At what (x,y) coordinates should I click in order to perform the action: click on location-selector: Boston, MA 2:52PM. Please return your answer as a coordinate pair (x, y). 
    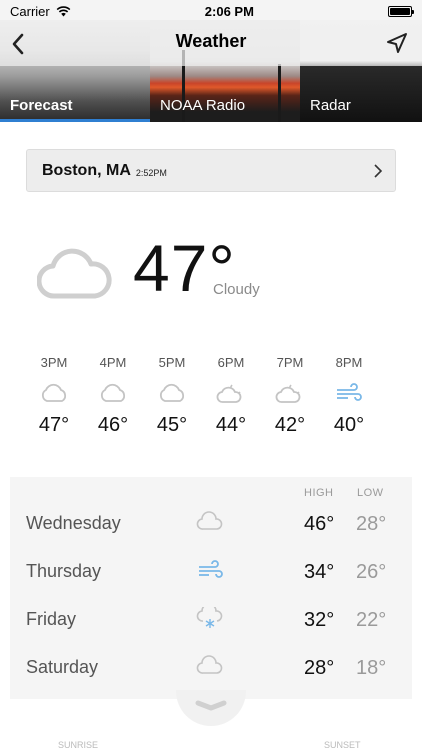
    Looking at the image, I should click on (211, 170).